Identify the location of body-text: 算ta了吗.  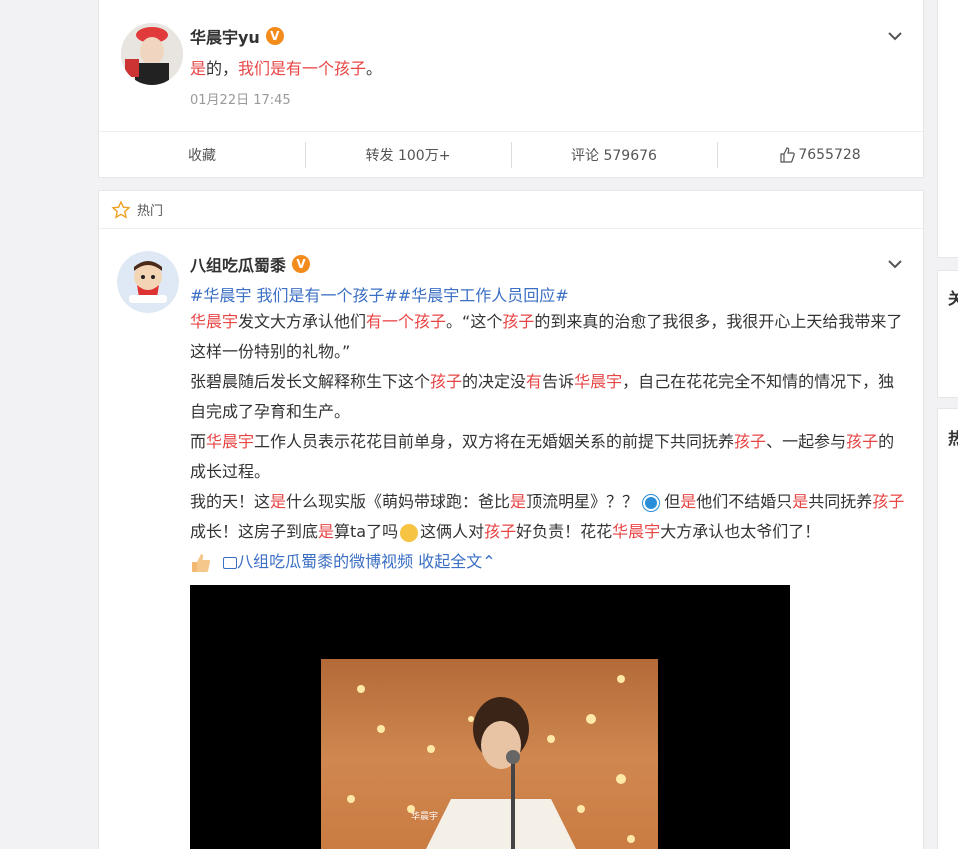
(366, 531).